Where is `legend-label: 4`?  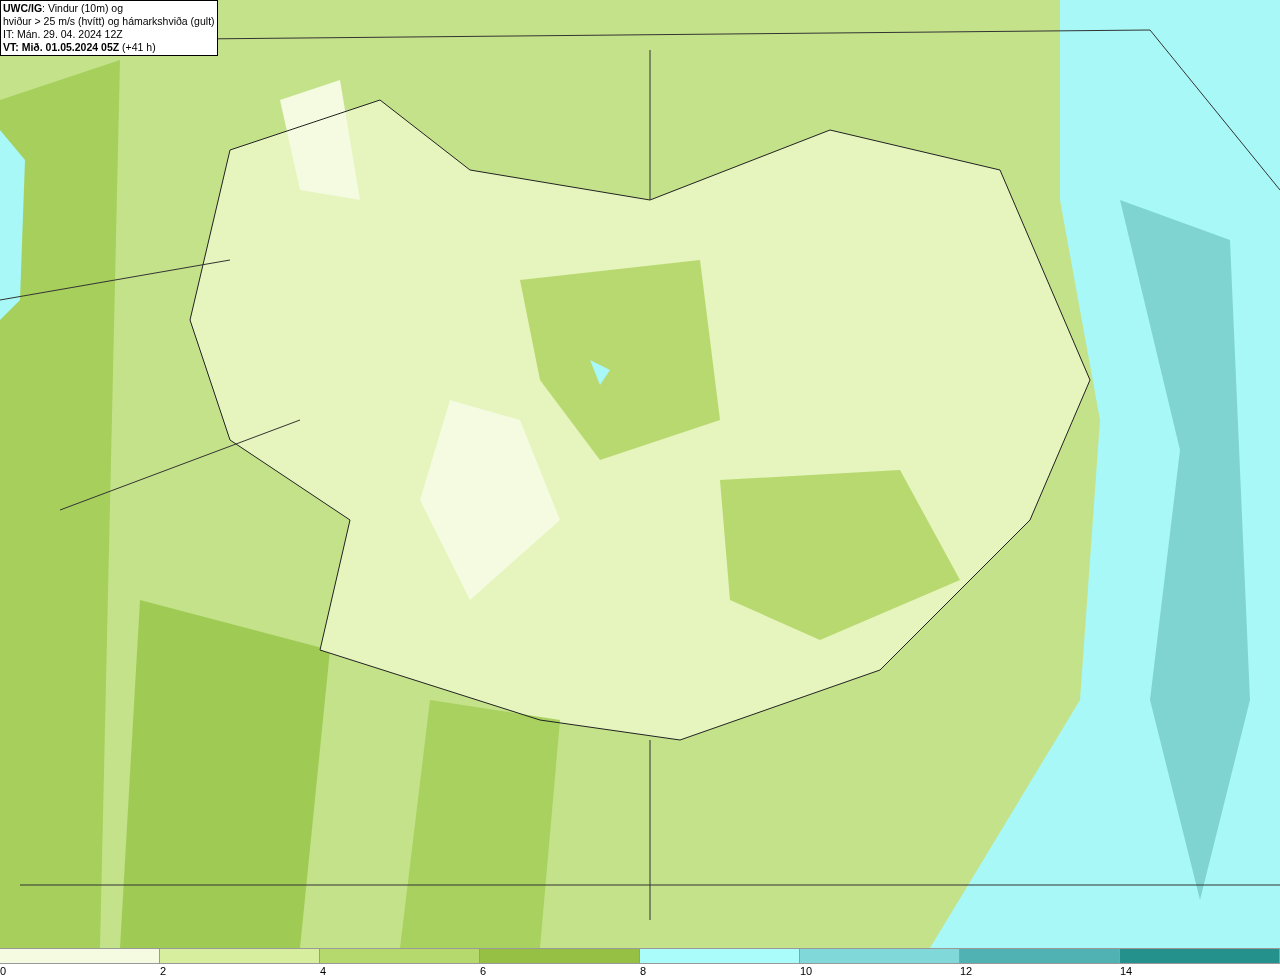
legend-label: 4 is located at coordinates (323, 971).